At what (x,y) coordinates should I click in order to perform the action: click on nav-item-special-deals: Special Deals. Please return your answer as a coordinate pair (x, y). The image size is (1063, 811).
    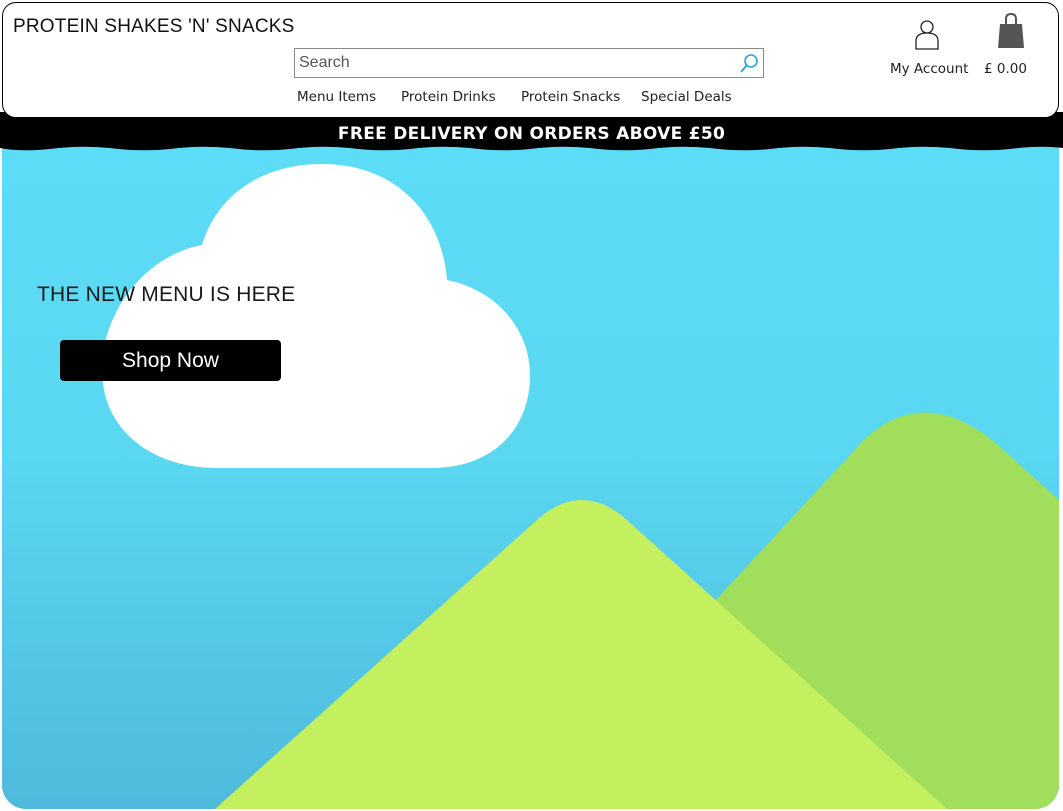
    Looking at the image, I should click on (686, 97).